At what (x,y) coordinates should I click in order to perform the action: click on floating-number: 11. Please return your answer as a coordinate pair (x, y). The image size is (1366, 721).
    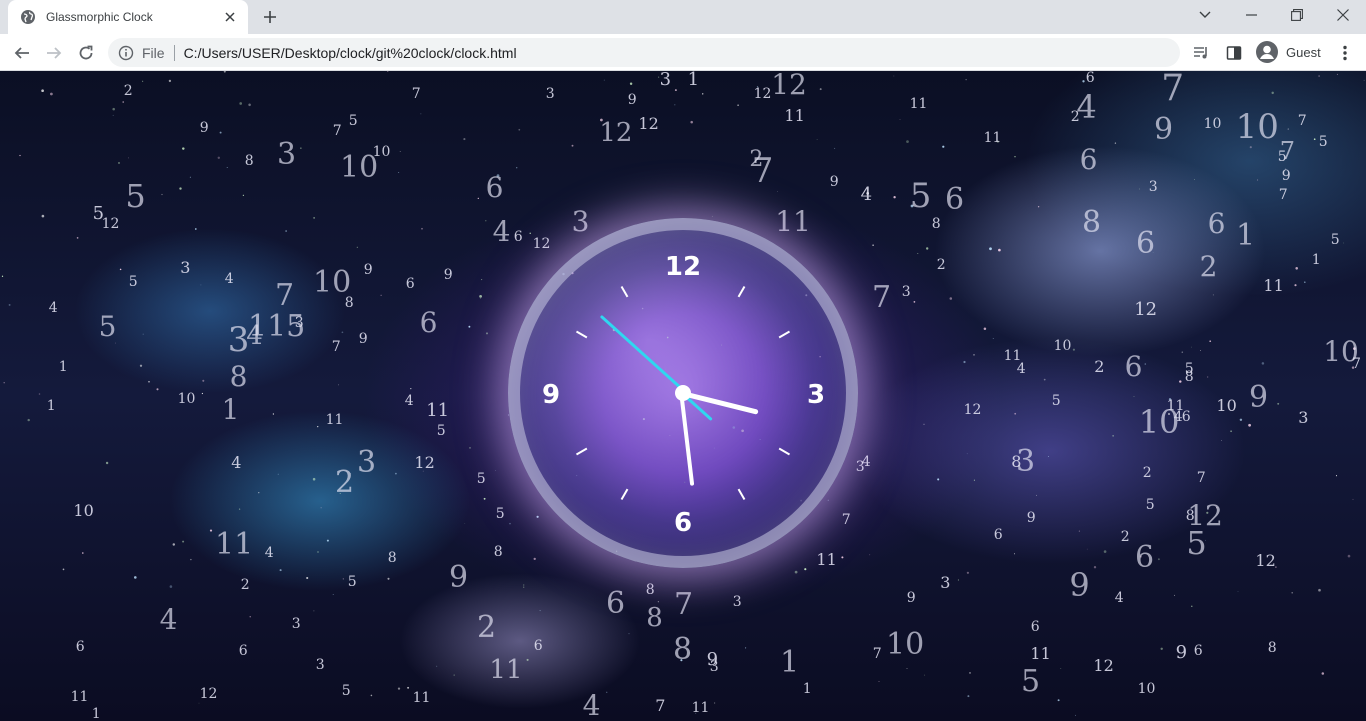
    Looking at the image, I should click on (992, 138).